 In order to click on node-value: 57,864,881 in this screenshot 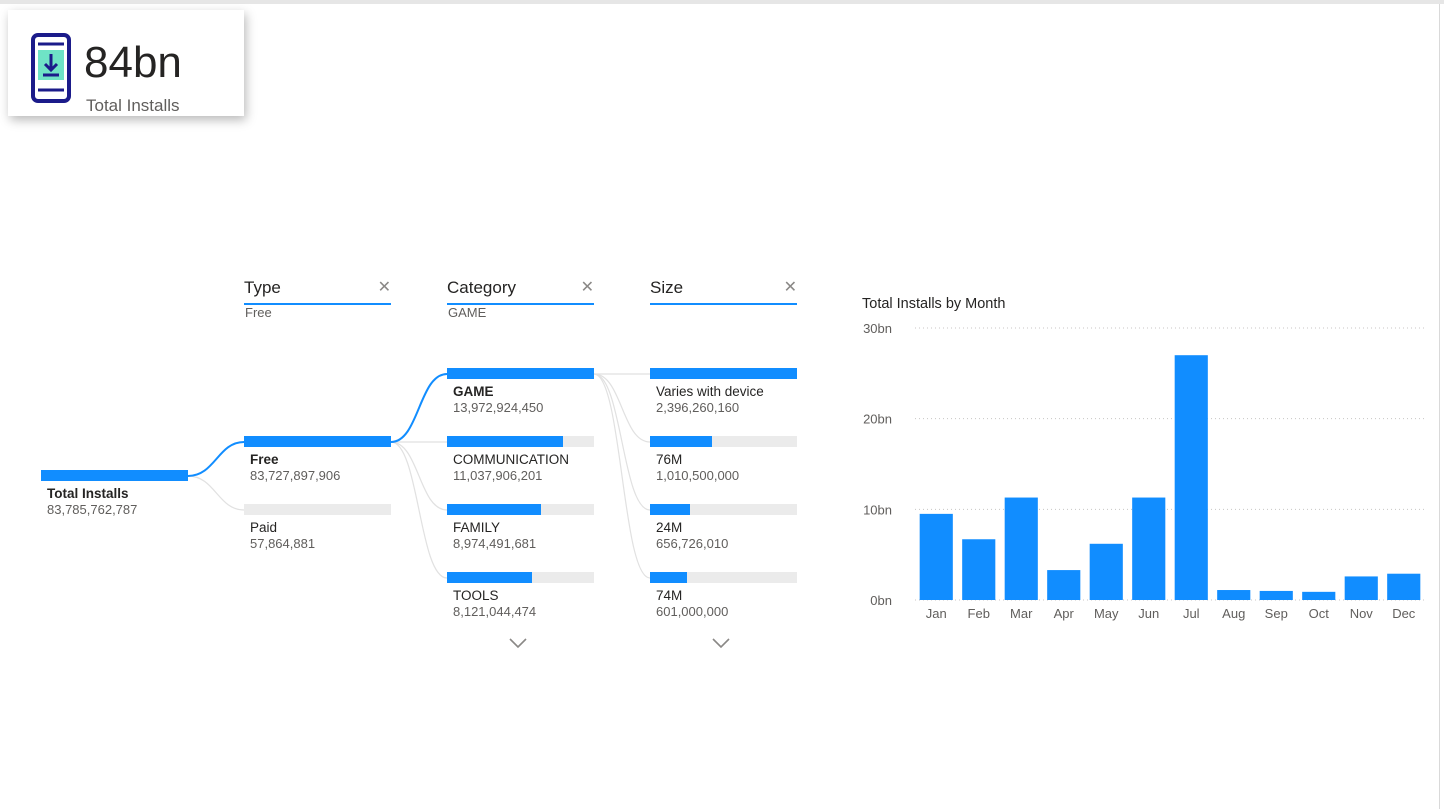, I will do `click(283, 543)`.